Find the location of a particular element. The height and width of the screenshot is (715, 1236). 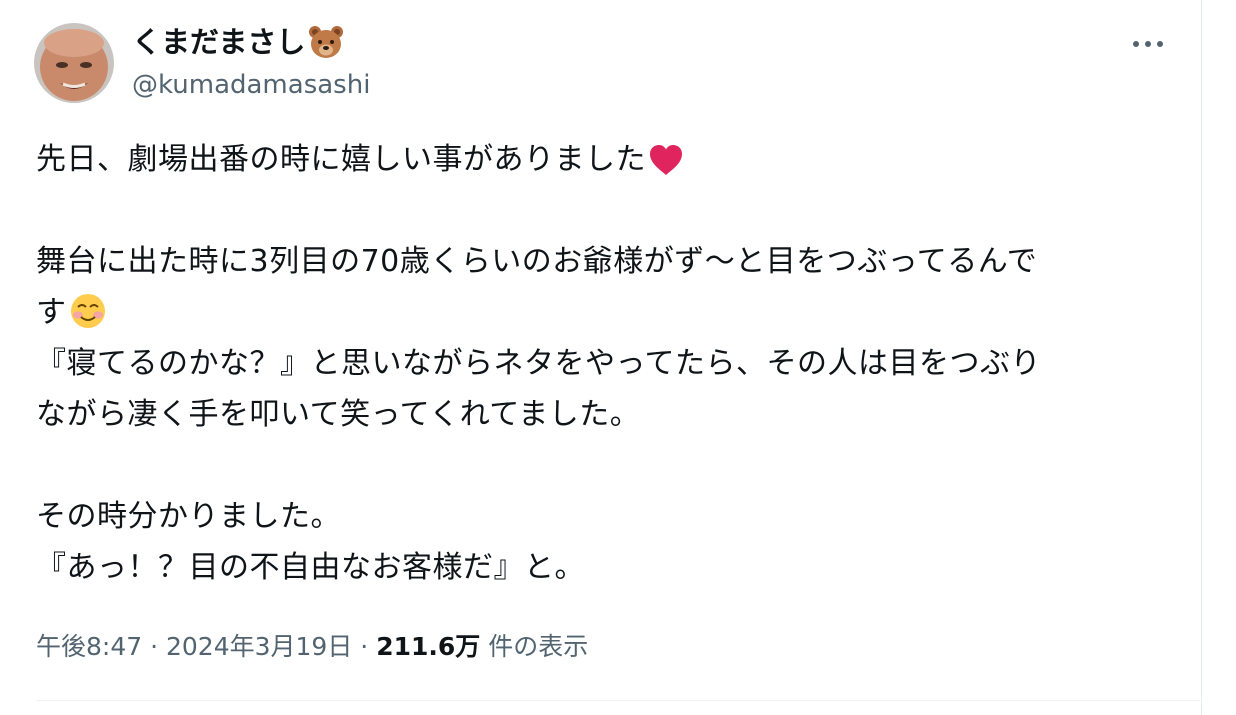

tweet-line-text: ながら凄く手を叩いて笑ってくれてました。 is located at coordinates (338, 414).